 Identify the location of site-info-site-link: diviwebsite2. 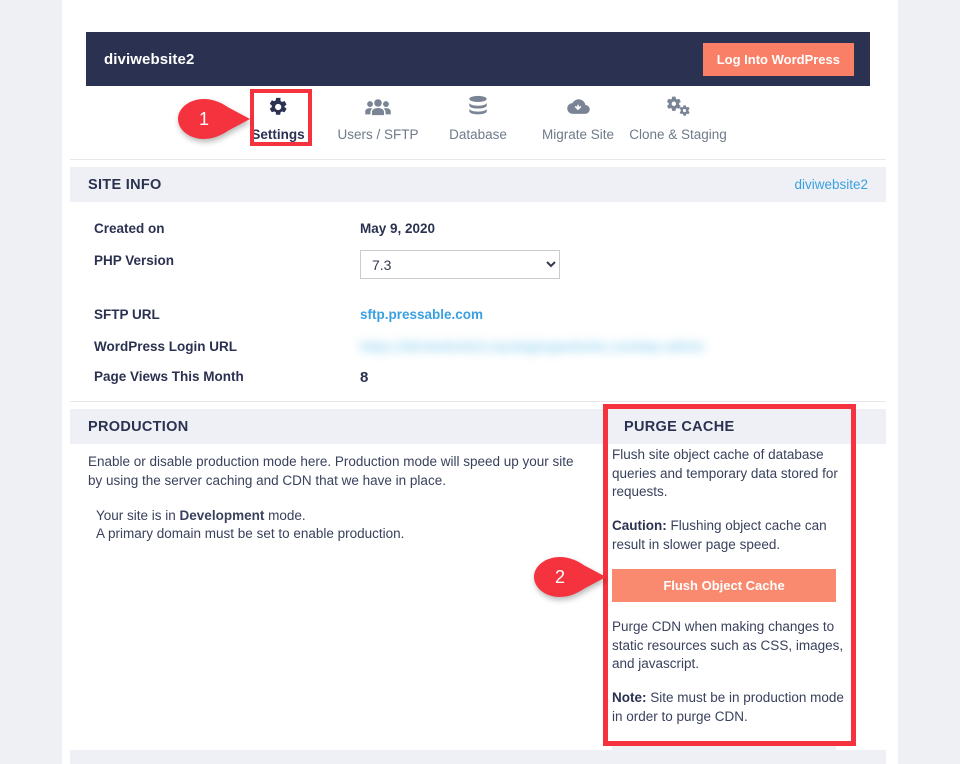
(831, 184).